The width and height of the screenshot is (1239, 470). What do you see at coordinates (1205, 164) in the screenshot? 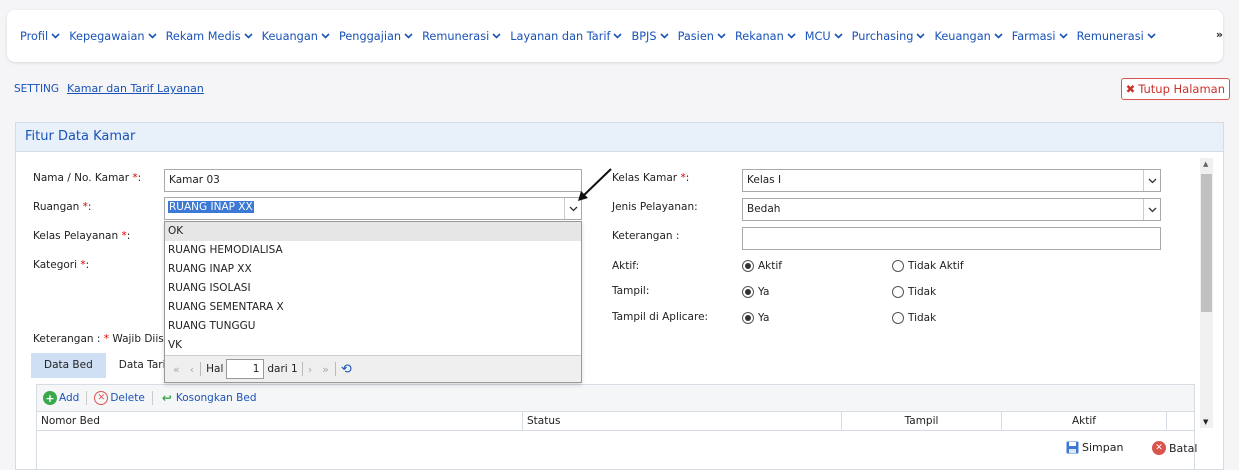
I see `scroll-up-icon: ▲` at bounding box center [1205, 164].